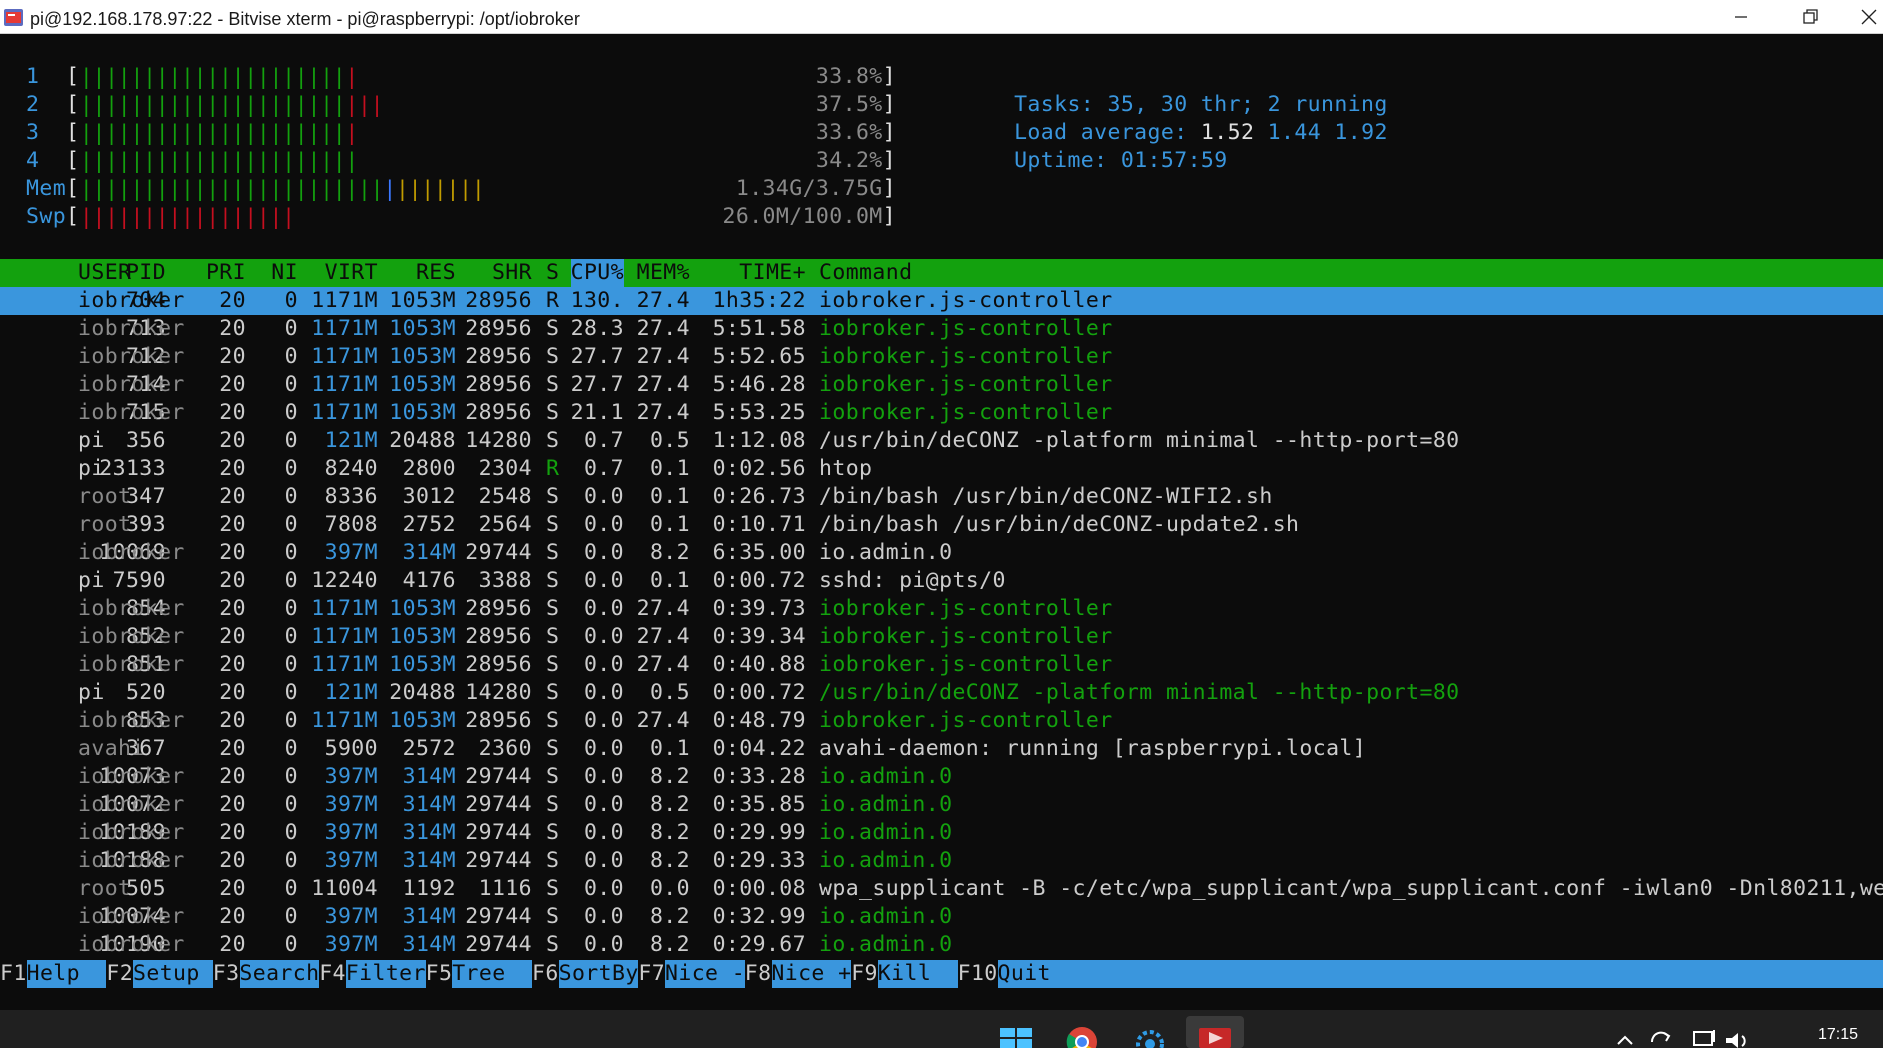 The width and height of the screenshot is (1883, 1048). What do you see at coordinates (545, 974) in the screenshot?
I see `fkey-f6: F6` at bounding box center [545, 974].